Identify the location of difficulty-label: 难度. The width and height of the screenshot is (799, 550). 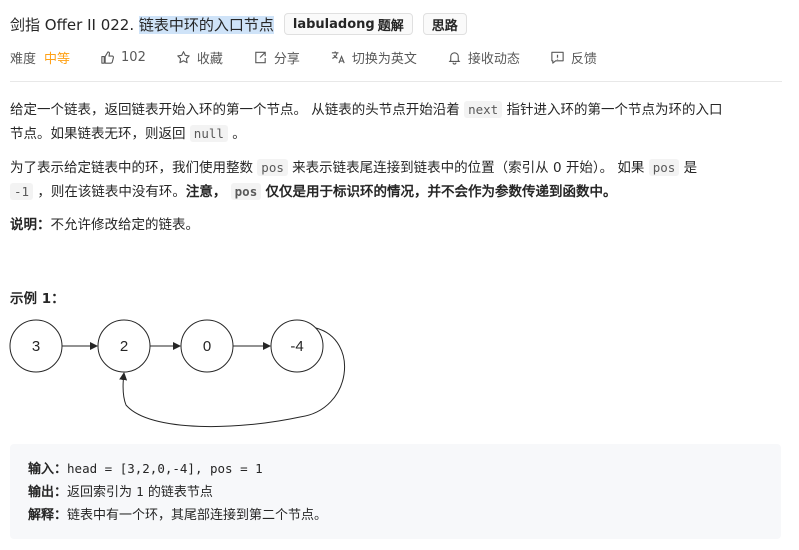
(23, 59).